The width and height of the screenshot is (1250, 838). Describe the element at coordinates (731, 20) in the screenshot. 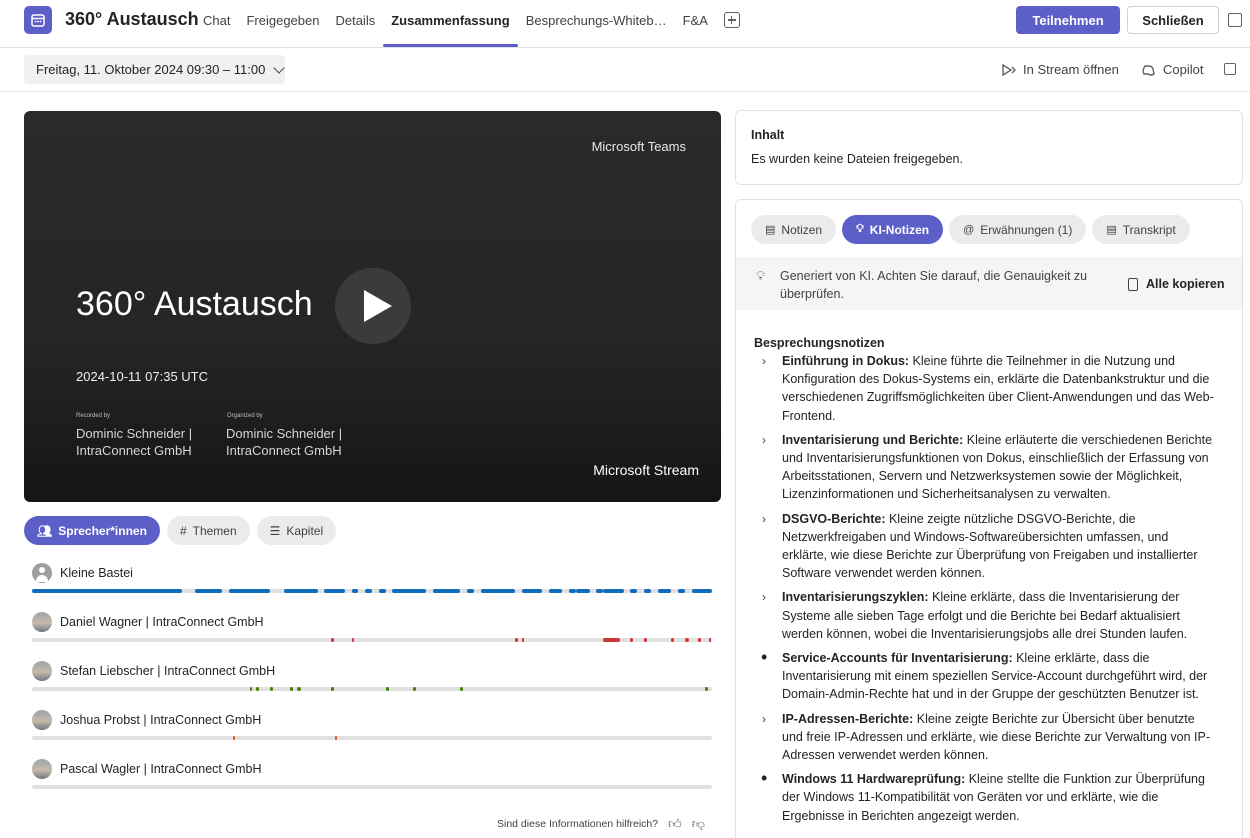

I see `add-tab-icon` at that location.